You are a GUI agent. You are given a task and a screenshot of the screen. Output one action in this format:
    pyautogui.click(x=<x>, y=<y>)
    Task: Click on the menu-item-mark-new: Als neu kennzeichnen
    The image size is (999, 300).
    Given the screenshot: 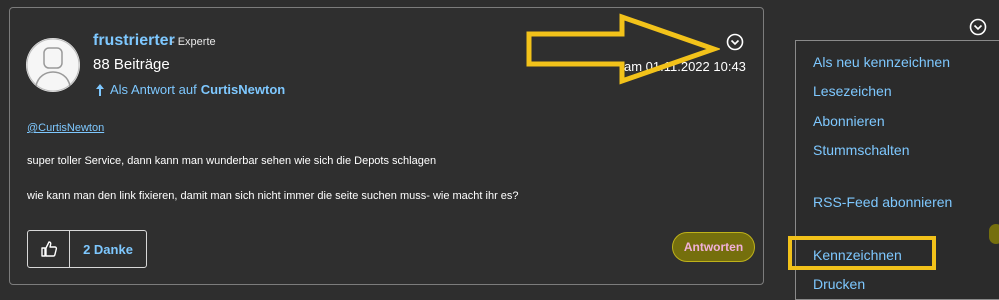 What is the action you would take?
    pyautogui.click(x=881, y=62)
    